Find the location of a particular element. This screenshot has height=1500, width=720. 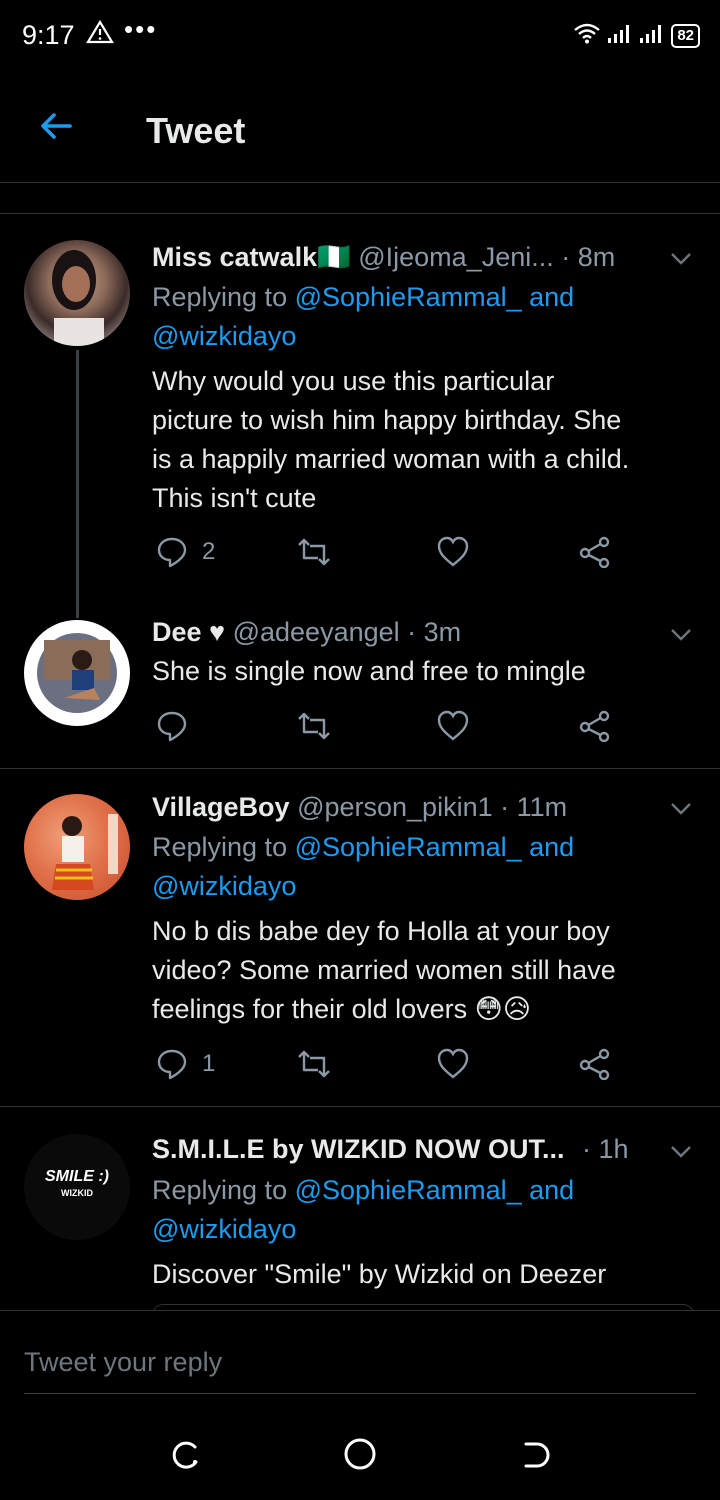

timestamp: · 11m is located at coordinates (534, 807).